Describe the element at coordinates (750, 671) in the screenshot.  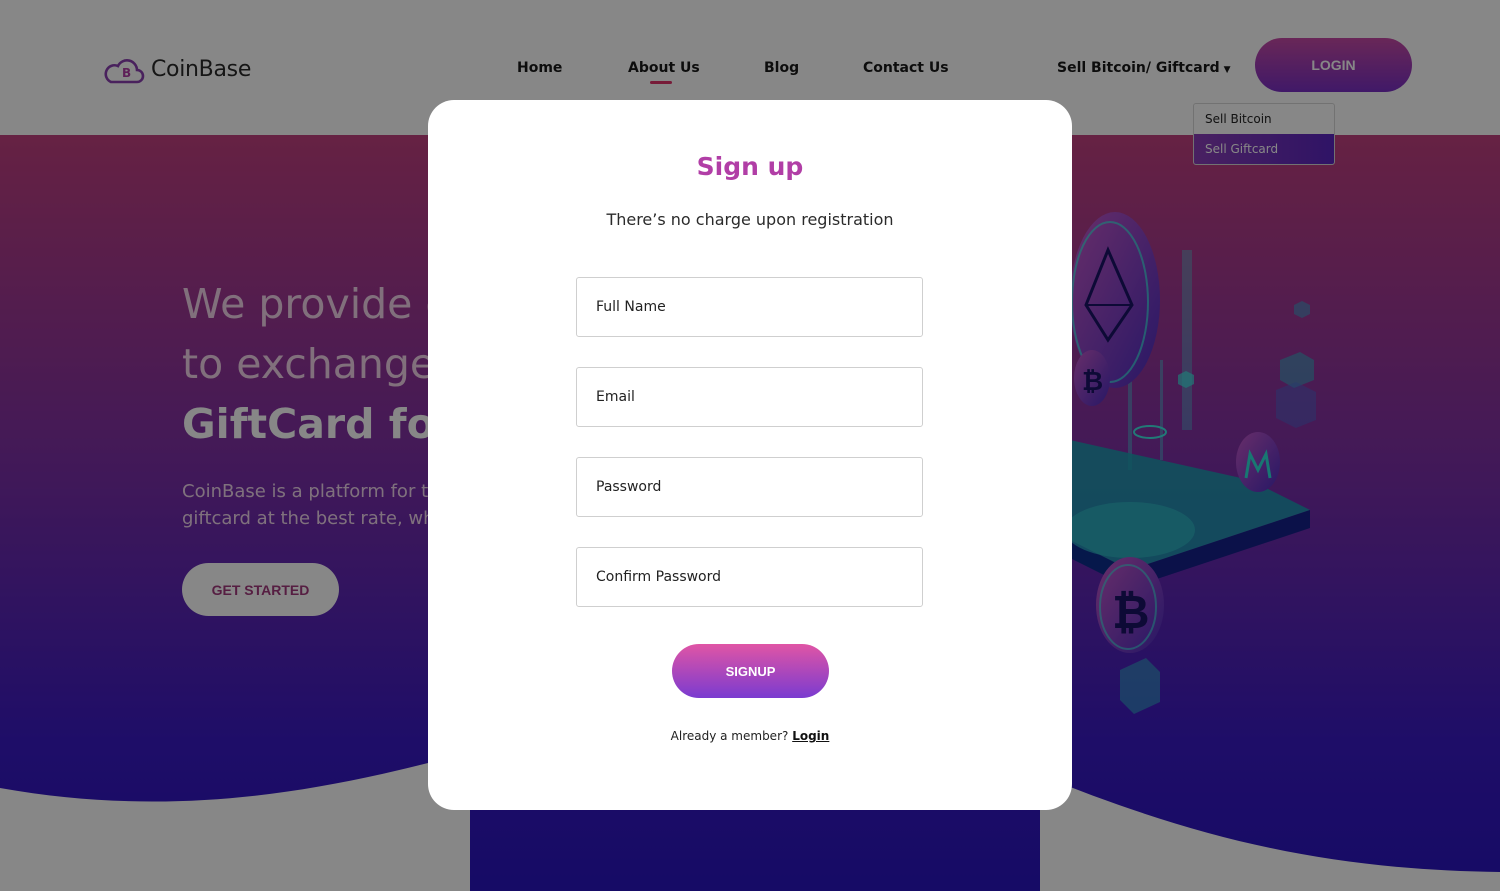
I see `signup-button: SIGNUP` at that location.